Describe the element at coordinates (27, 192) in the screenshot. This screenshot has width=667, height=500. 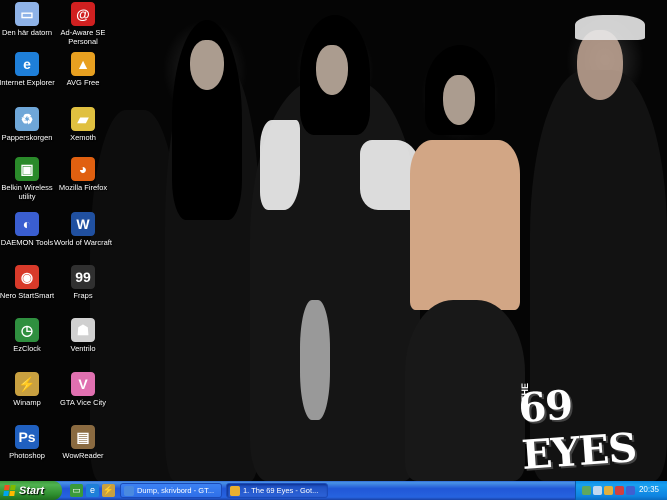
I see `shortcut-label: Belkin Wireless utility` at that location.